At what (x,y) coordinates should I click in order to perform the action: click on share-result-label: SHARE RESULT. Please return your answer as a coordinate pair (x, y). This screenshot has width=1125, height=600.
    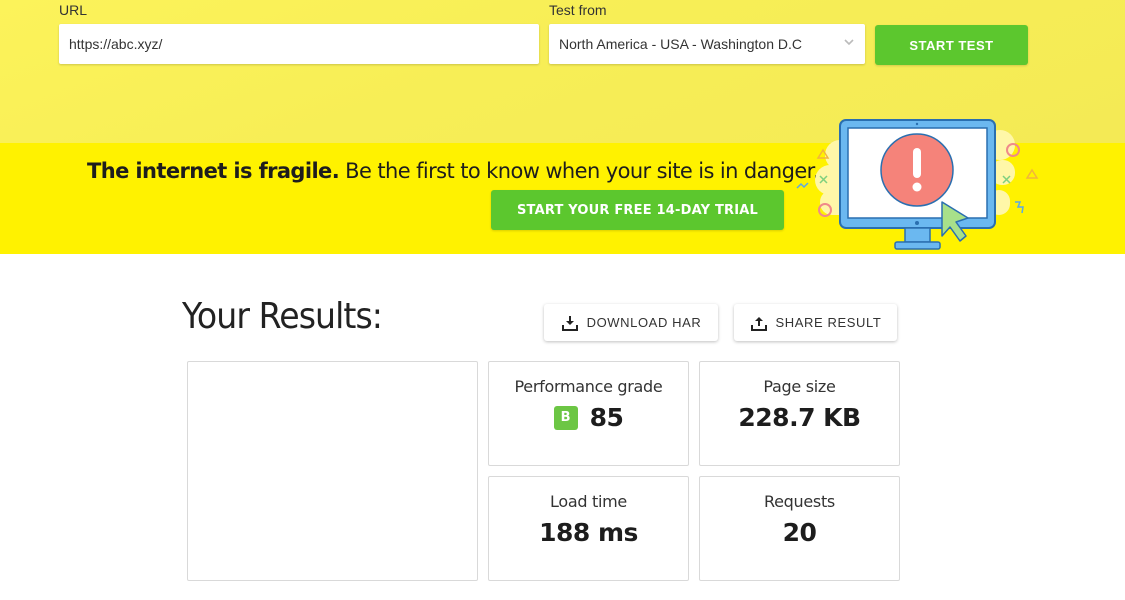
    Looking at the image, I should click on (828, 322).